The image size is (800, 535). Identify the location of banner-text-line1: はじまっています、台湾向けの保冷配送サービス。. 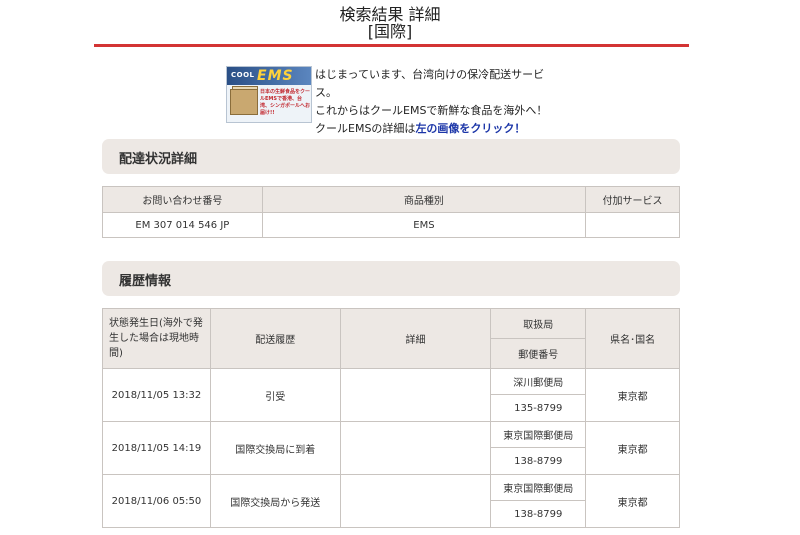
(430, 83).